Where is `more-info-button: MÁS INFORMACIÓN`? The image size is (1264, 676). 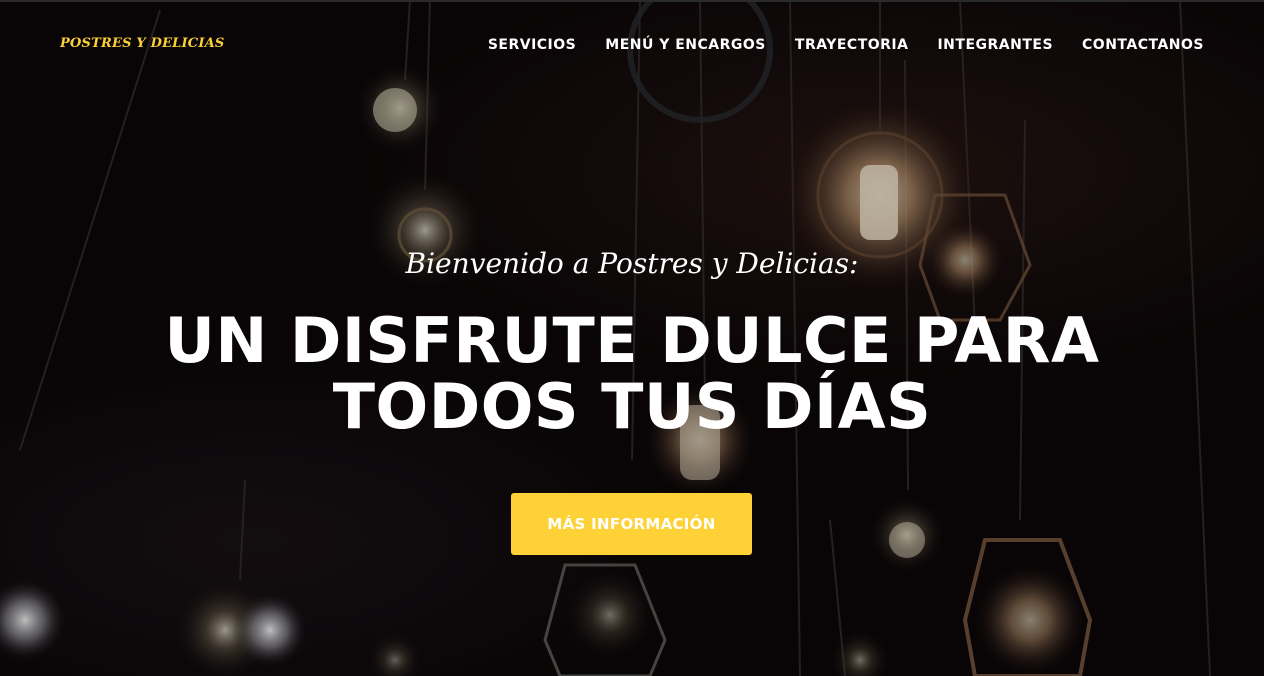
more-info-button: MÁS INFORMACIÓN is located at coordinates (631, 524).